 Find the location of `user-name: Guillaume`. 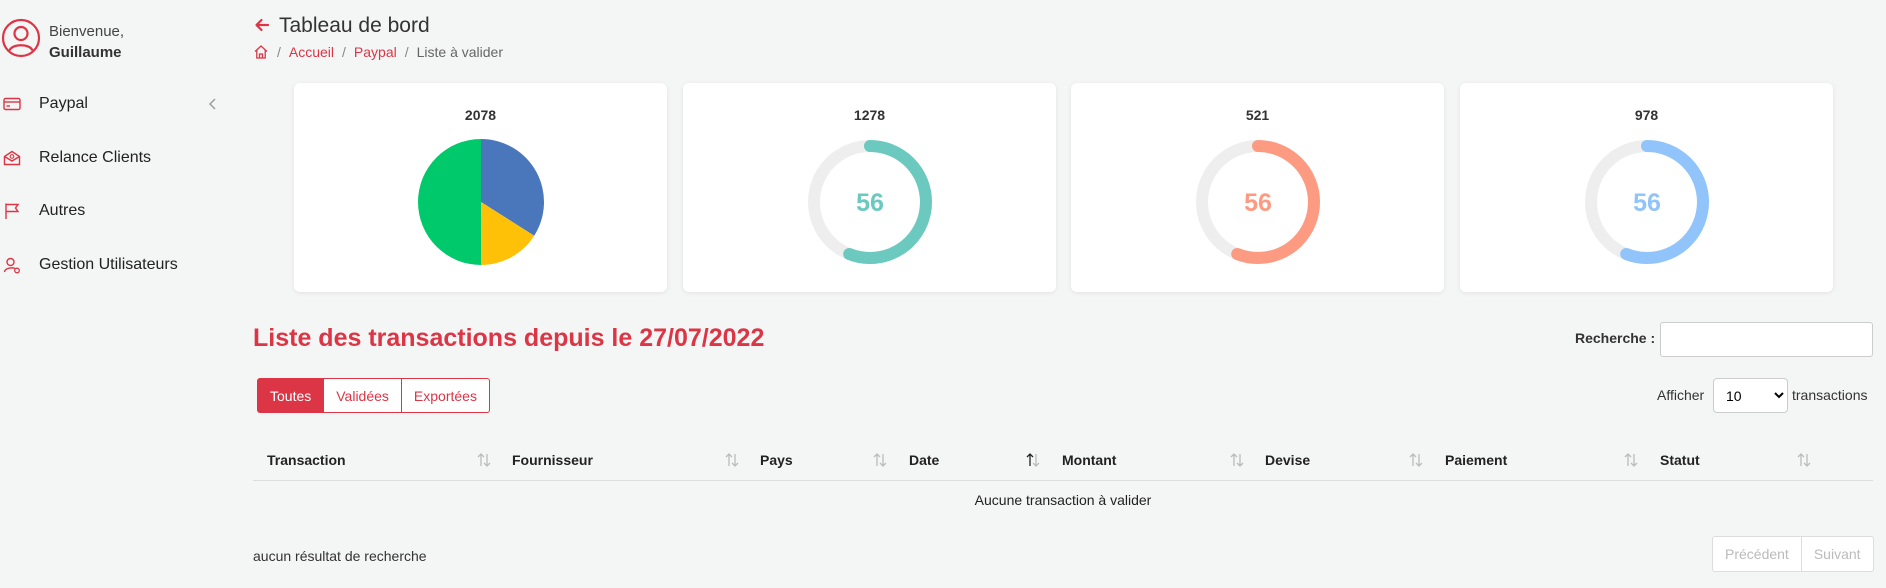

user-name: Guillaume is located at coordinates (85, 52).